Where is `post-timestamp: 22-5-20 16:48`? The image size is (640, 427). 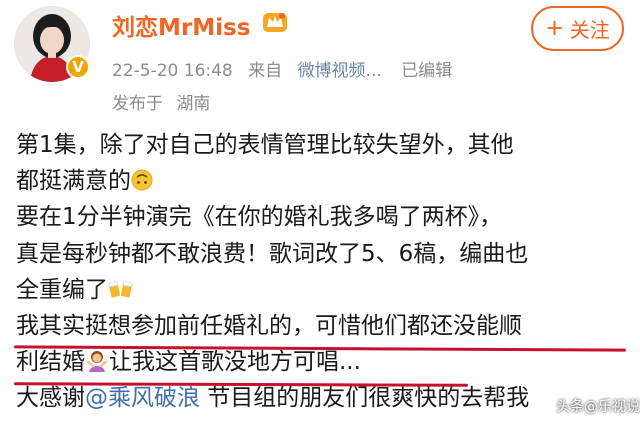 post-timestamp: 22-5-20 16:48 is located at coordinates (172, 71).